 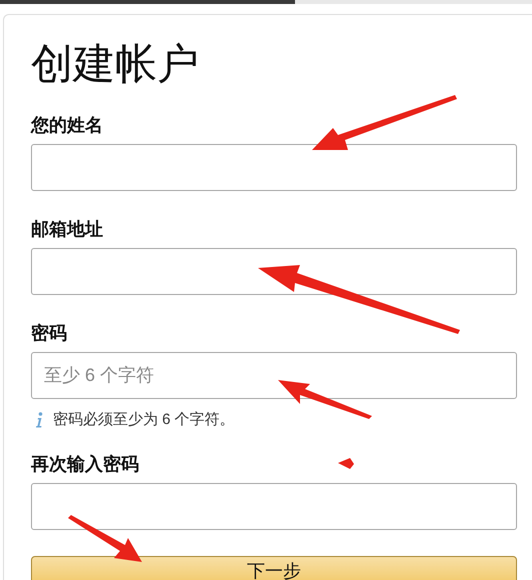 What do you see at coordinates (39, 420) in the screenshot?
I see `info-icon` at bounding box center [39, 420].